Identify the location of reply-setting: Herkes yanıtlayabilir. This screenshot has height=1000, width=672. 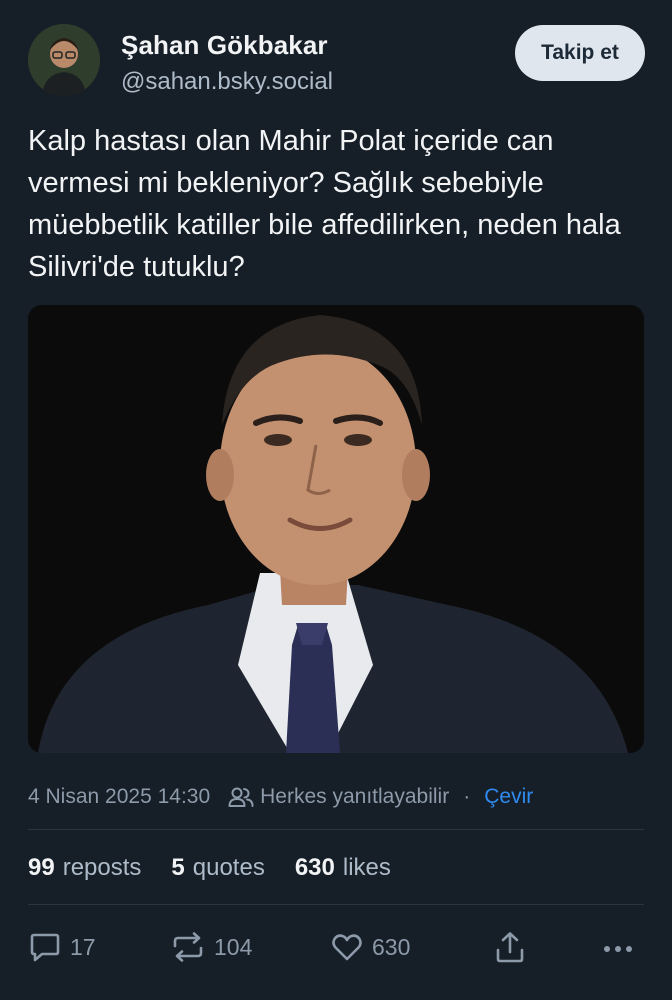
(354, 797).